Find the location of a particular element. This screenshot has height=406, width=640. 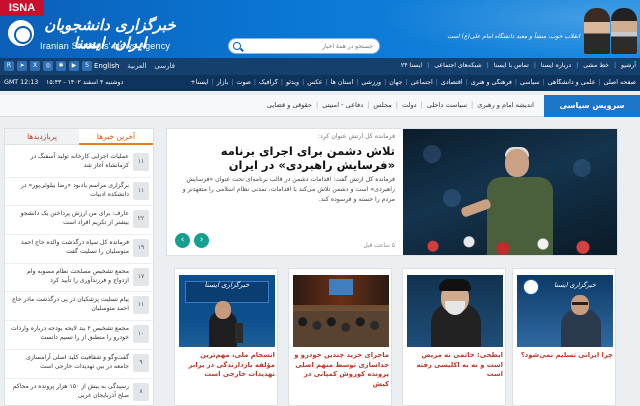

top-link-isna24: ایسنا ۲۴ is located at coordinates (411, 65).